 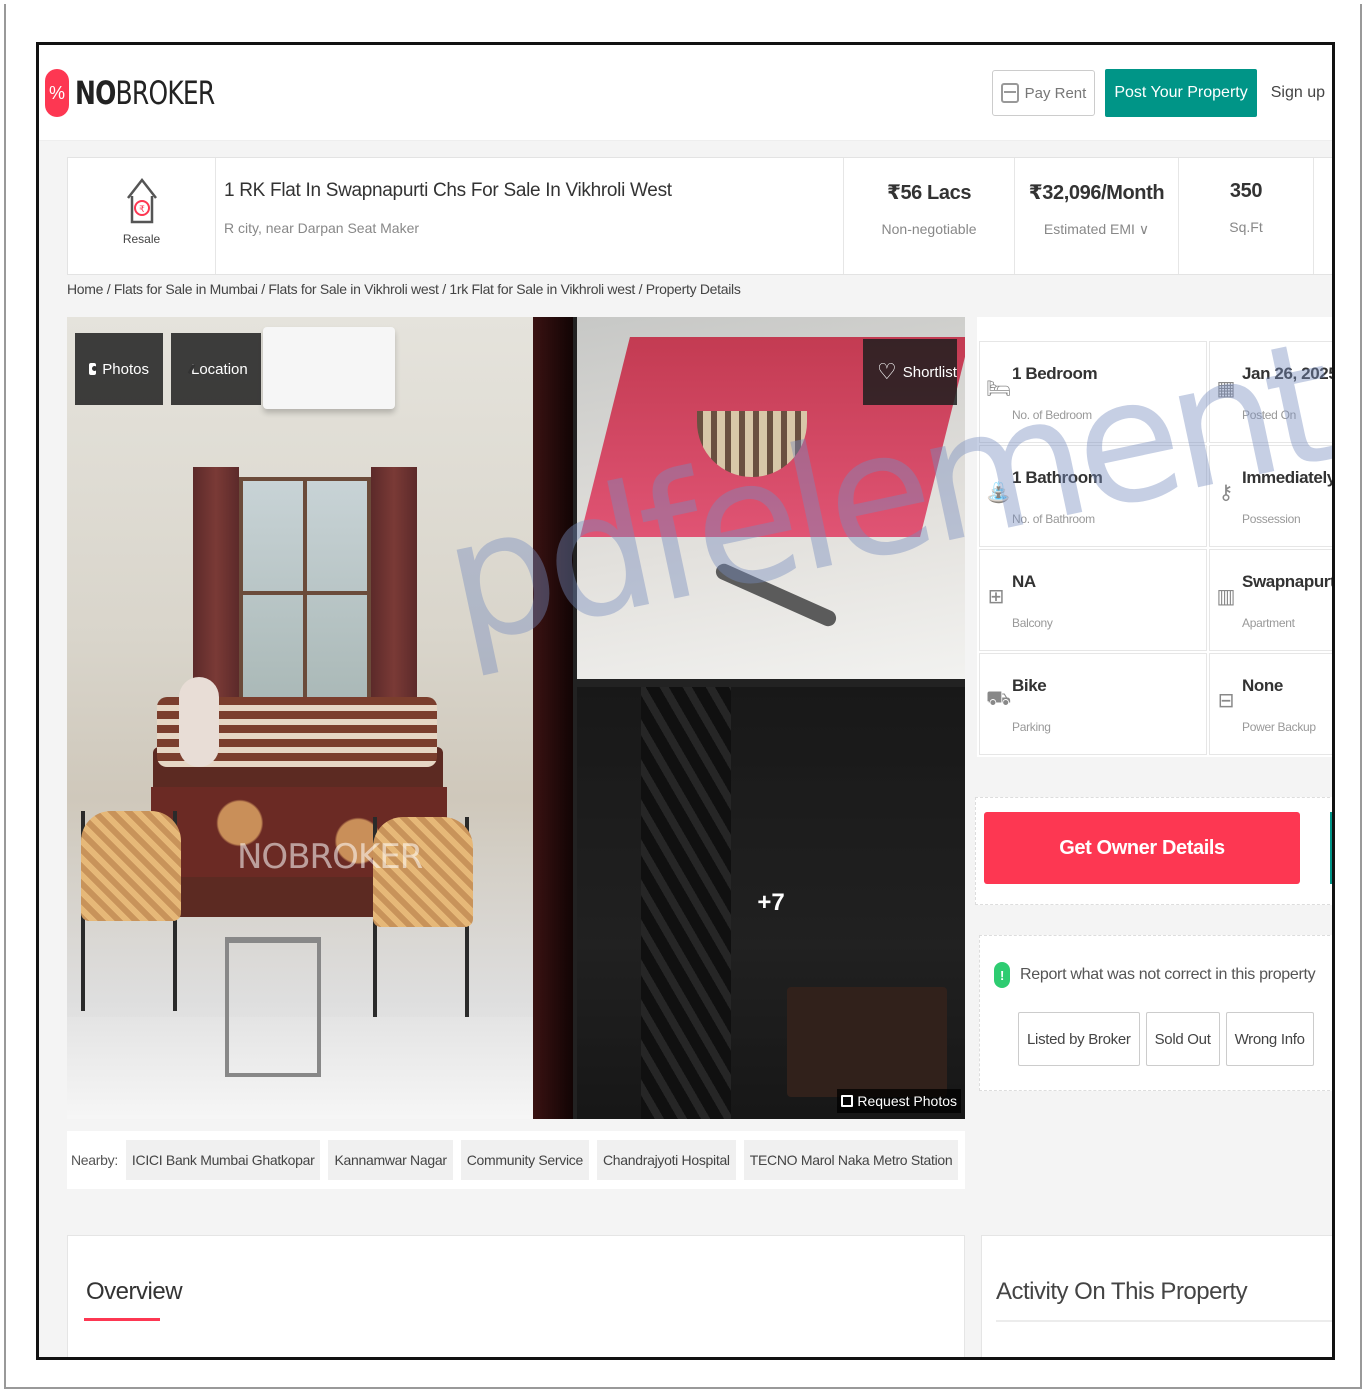 What do you see at coordinates (390, 1160) in the screenshot?
I see `nearby-chip: Kannamwar Nagar` at bounding box center [390, 1160].